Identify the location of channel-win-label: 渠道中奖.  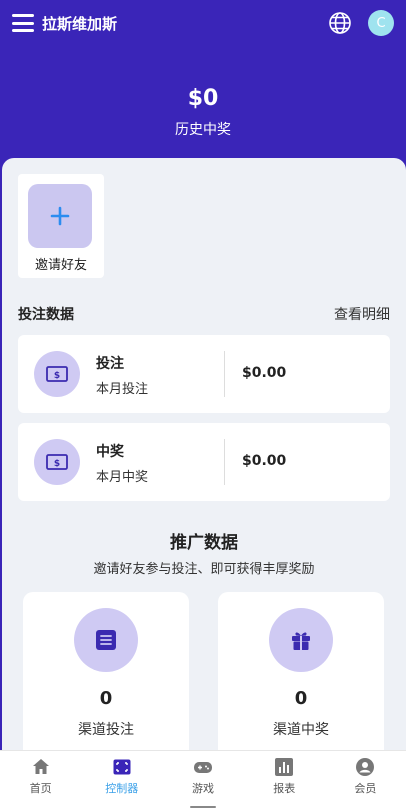
(301, 730).